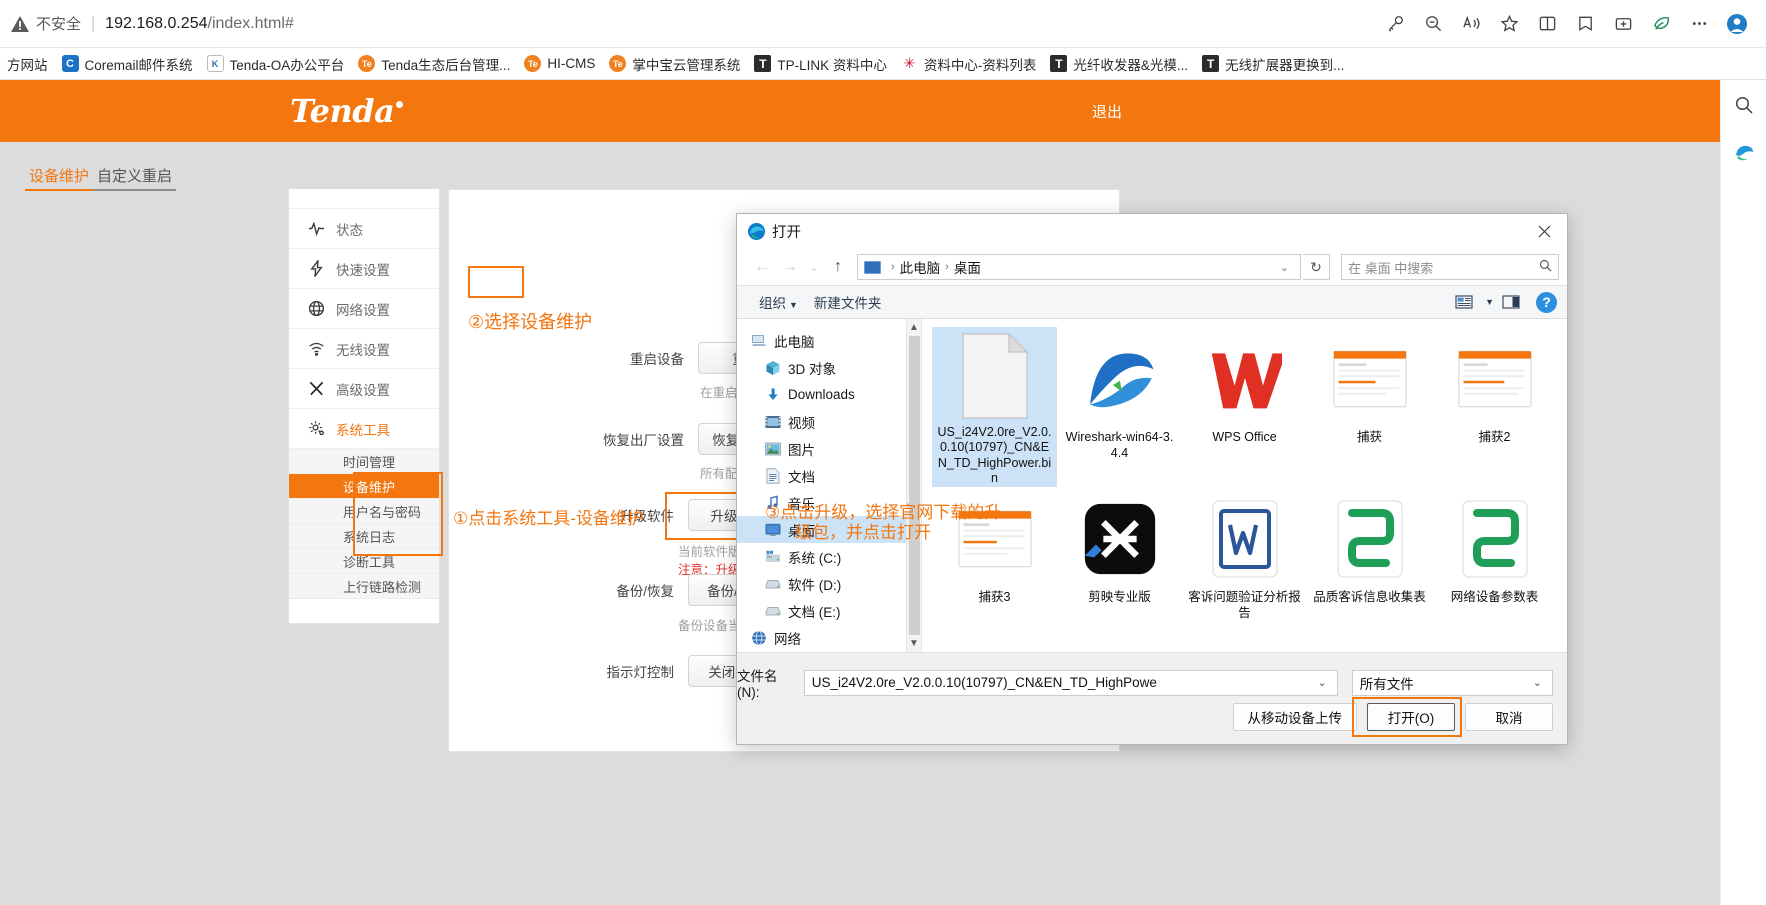  What do you see at coordinates (821, 367) in the screenshot?
I see `tree-item-3d-objects: 3D 对象` at bounding box center [821, 367].